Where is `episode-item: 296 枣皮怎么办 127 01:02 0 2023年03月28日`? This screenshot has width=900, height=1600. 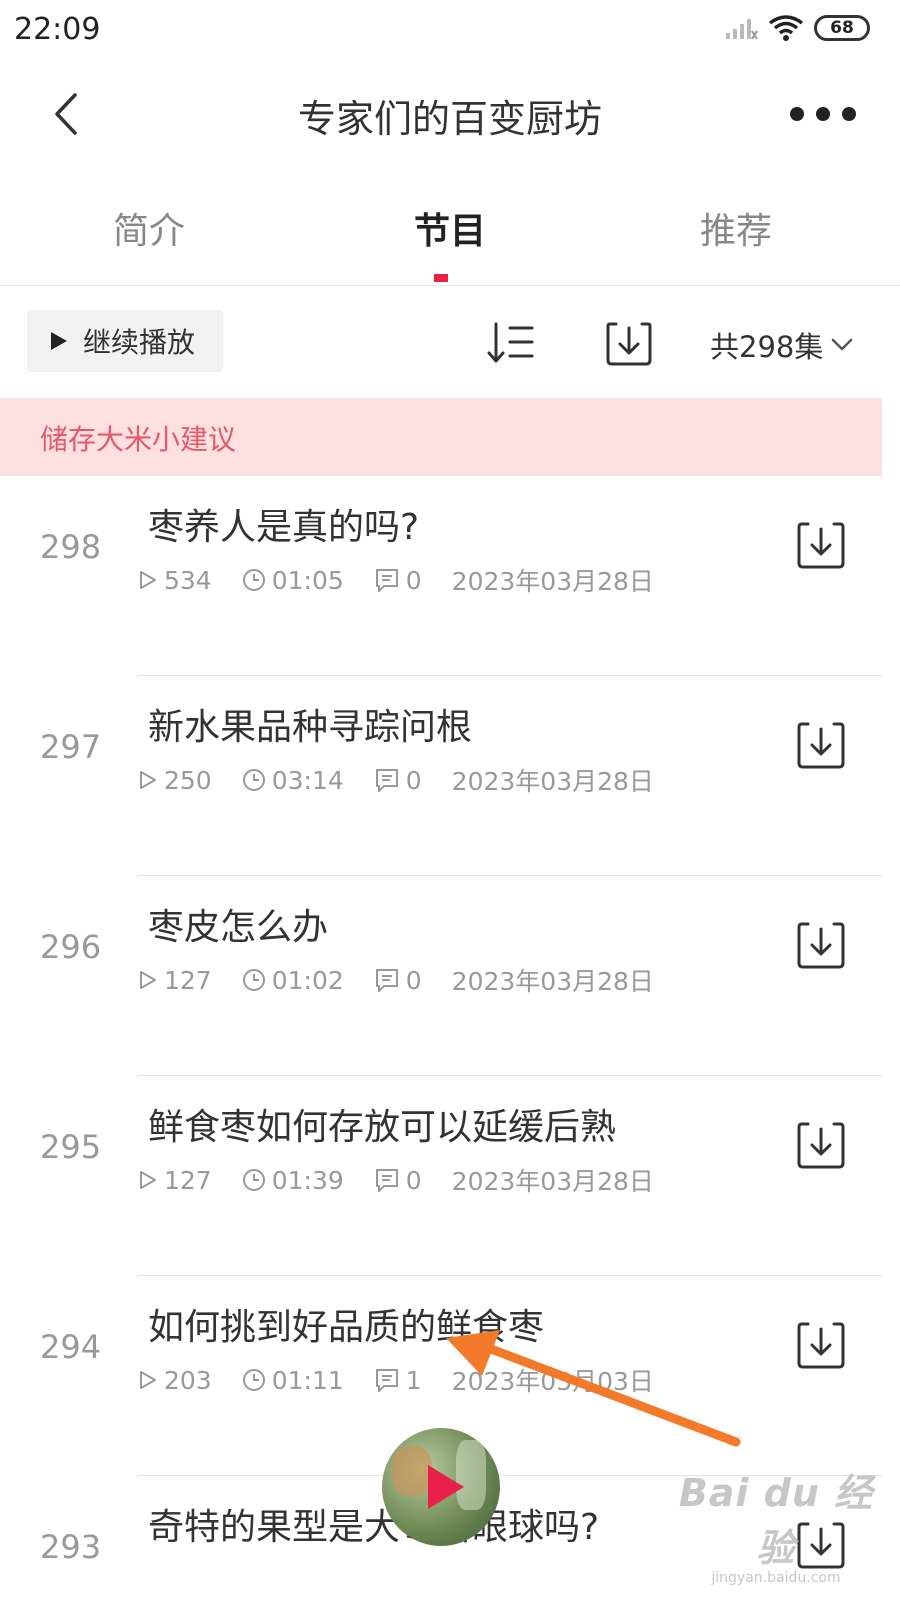 episode-item: 296 枣皮怎么办 127 01:02 0 2023年03月28日 is located at coordinates (450, 976).